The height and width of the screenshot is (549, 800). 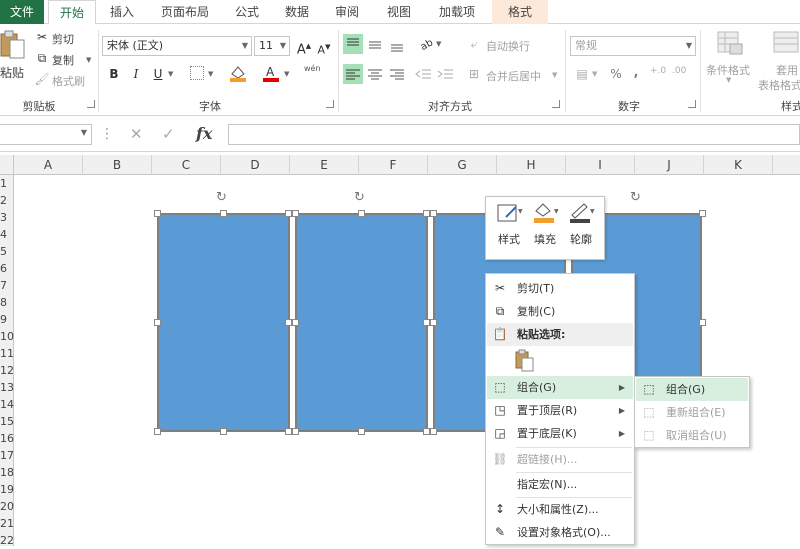 I want to click on formula-input, so click(x=514, y=134).